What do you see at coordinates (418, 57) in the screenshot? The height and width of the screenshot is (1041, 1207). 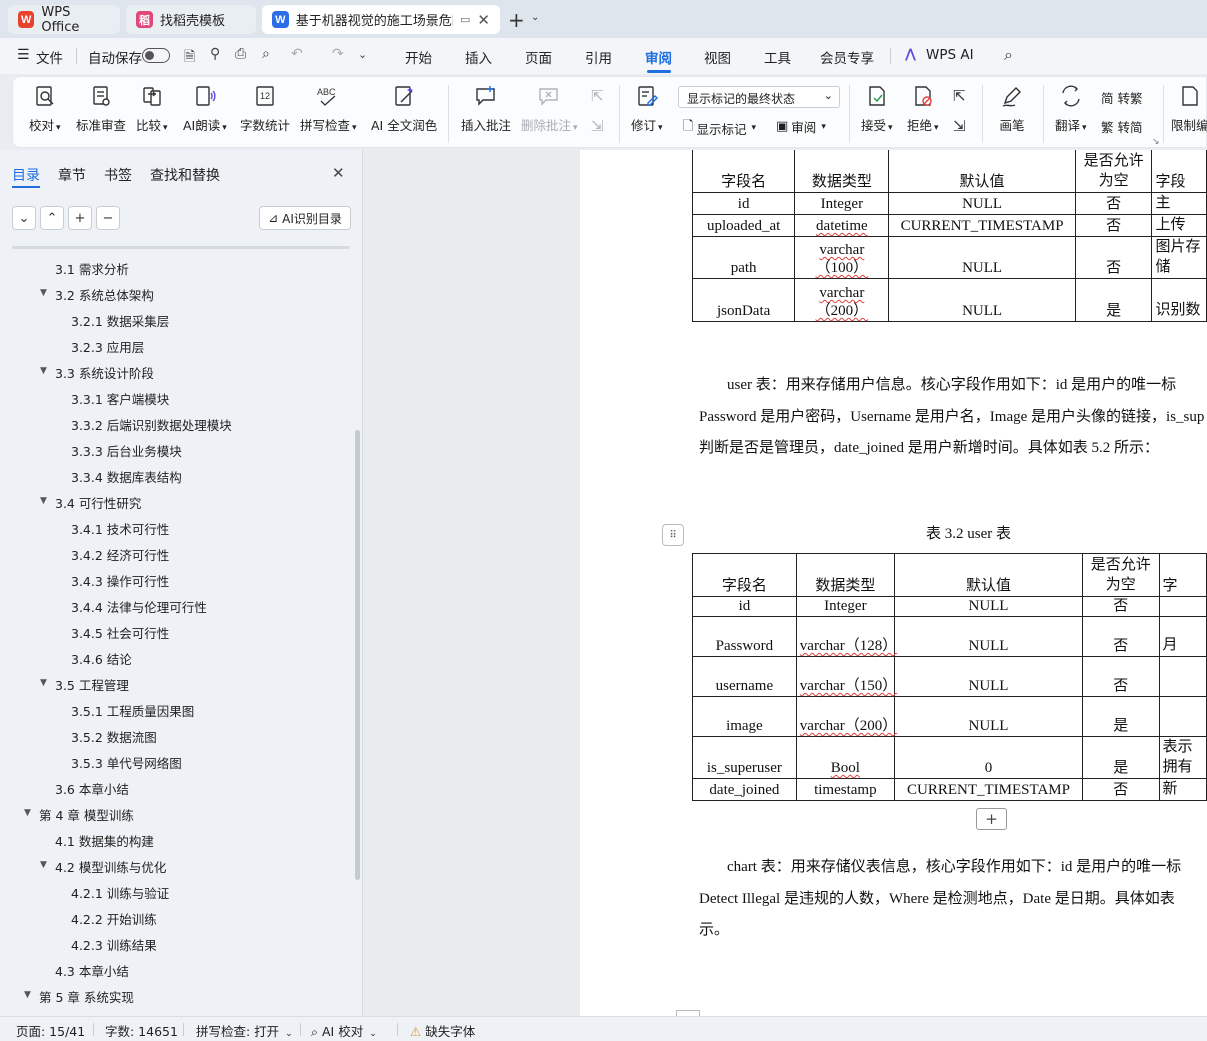 I see `menu-start: 开始` at bounding box center [418, 57].